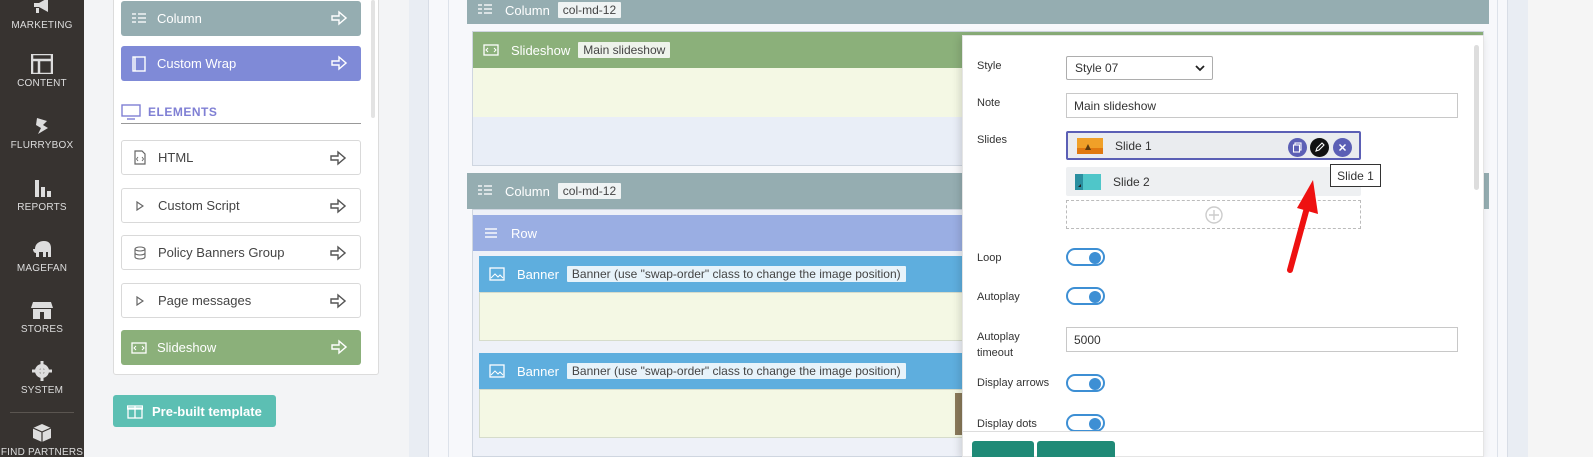 The image size is (1593, 457). I want to click on elephant-icon, so click(42, 249).